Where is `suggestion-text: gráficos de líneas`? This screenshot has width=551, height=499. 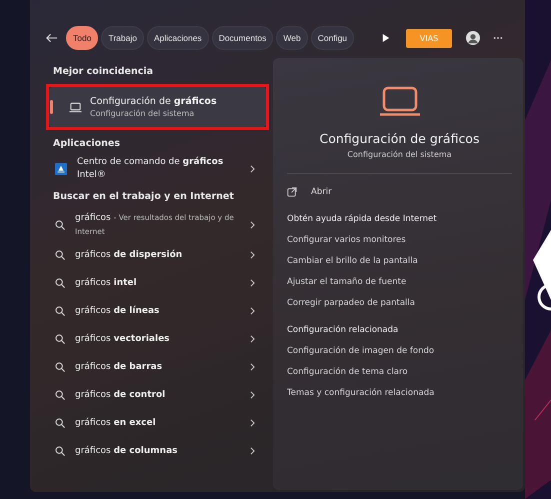 suggestion-text: gráficos de líneas is located at coordinates (117, 311).